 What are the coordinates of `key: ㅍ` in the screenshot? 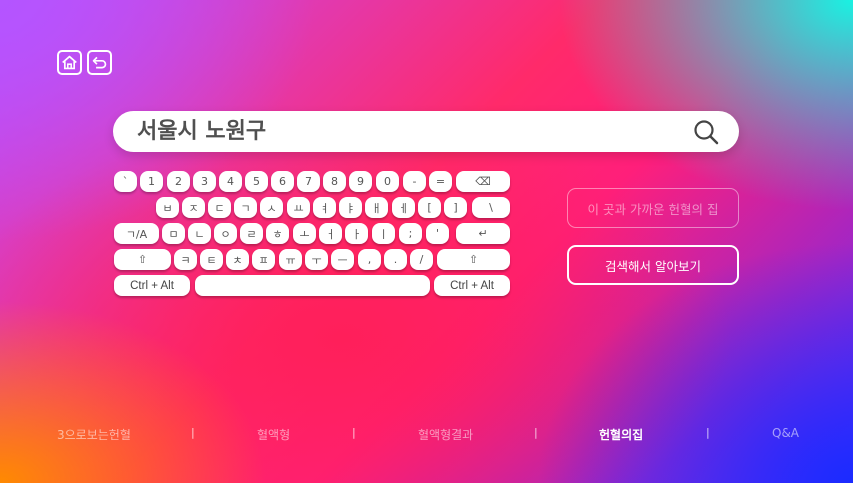 It's located at (263, 259).